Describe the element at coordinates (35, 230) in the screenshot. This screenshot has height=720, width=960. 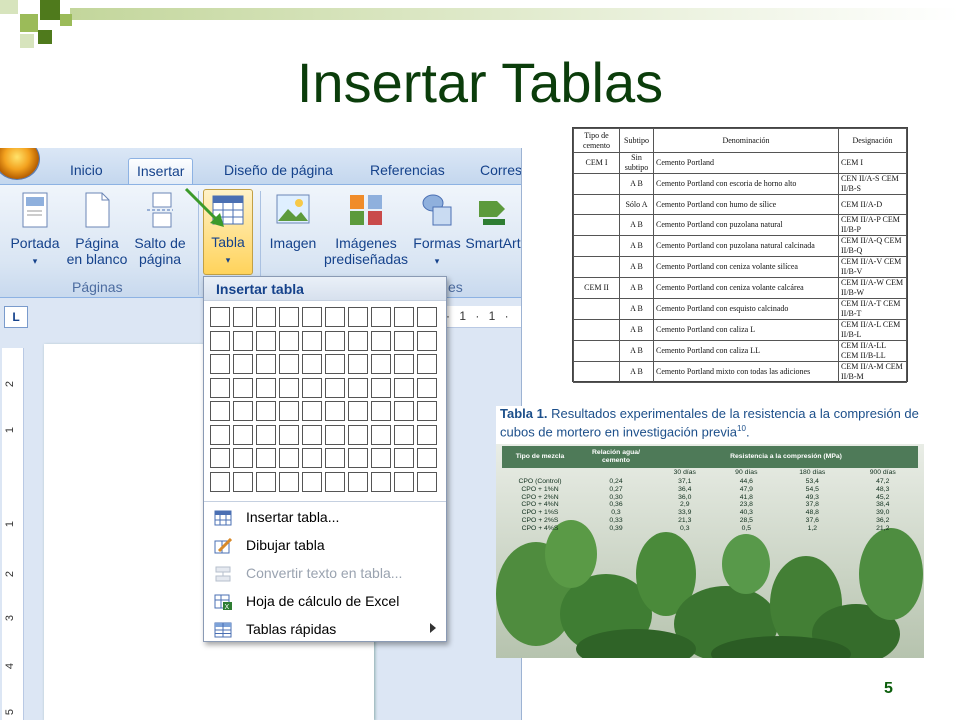
I see `portada-button: Portada ▾` at that location.